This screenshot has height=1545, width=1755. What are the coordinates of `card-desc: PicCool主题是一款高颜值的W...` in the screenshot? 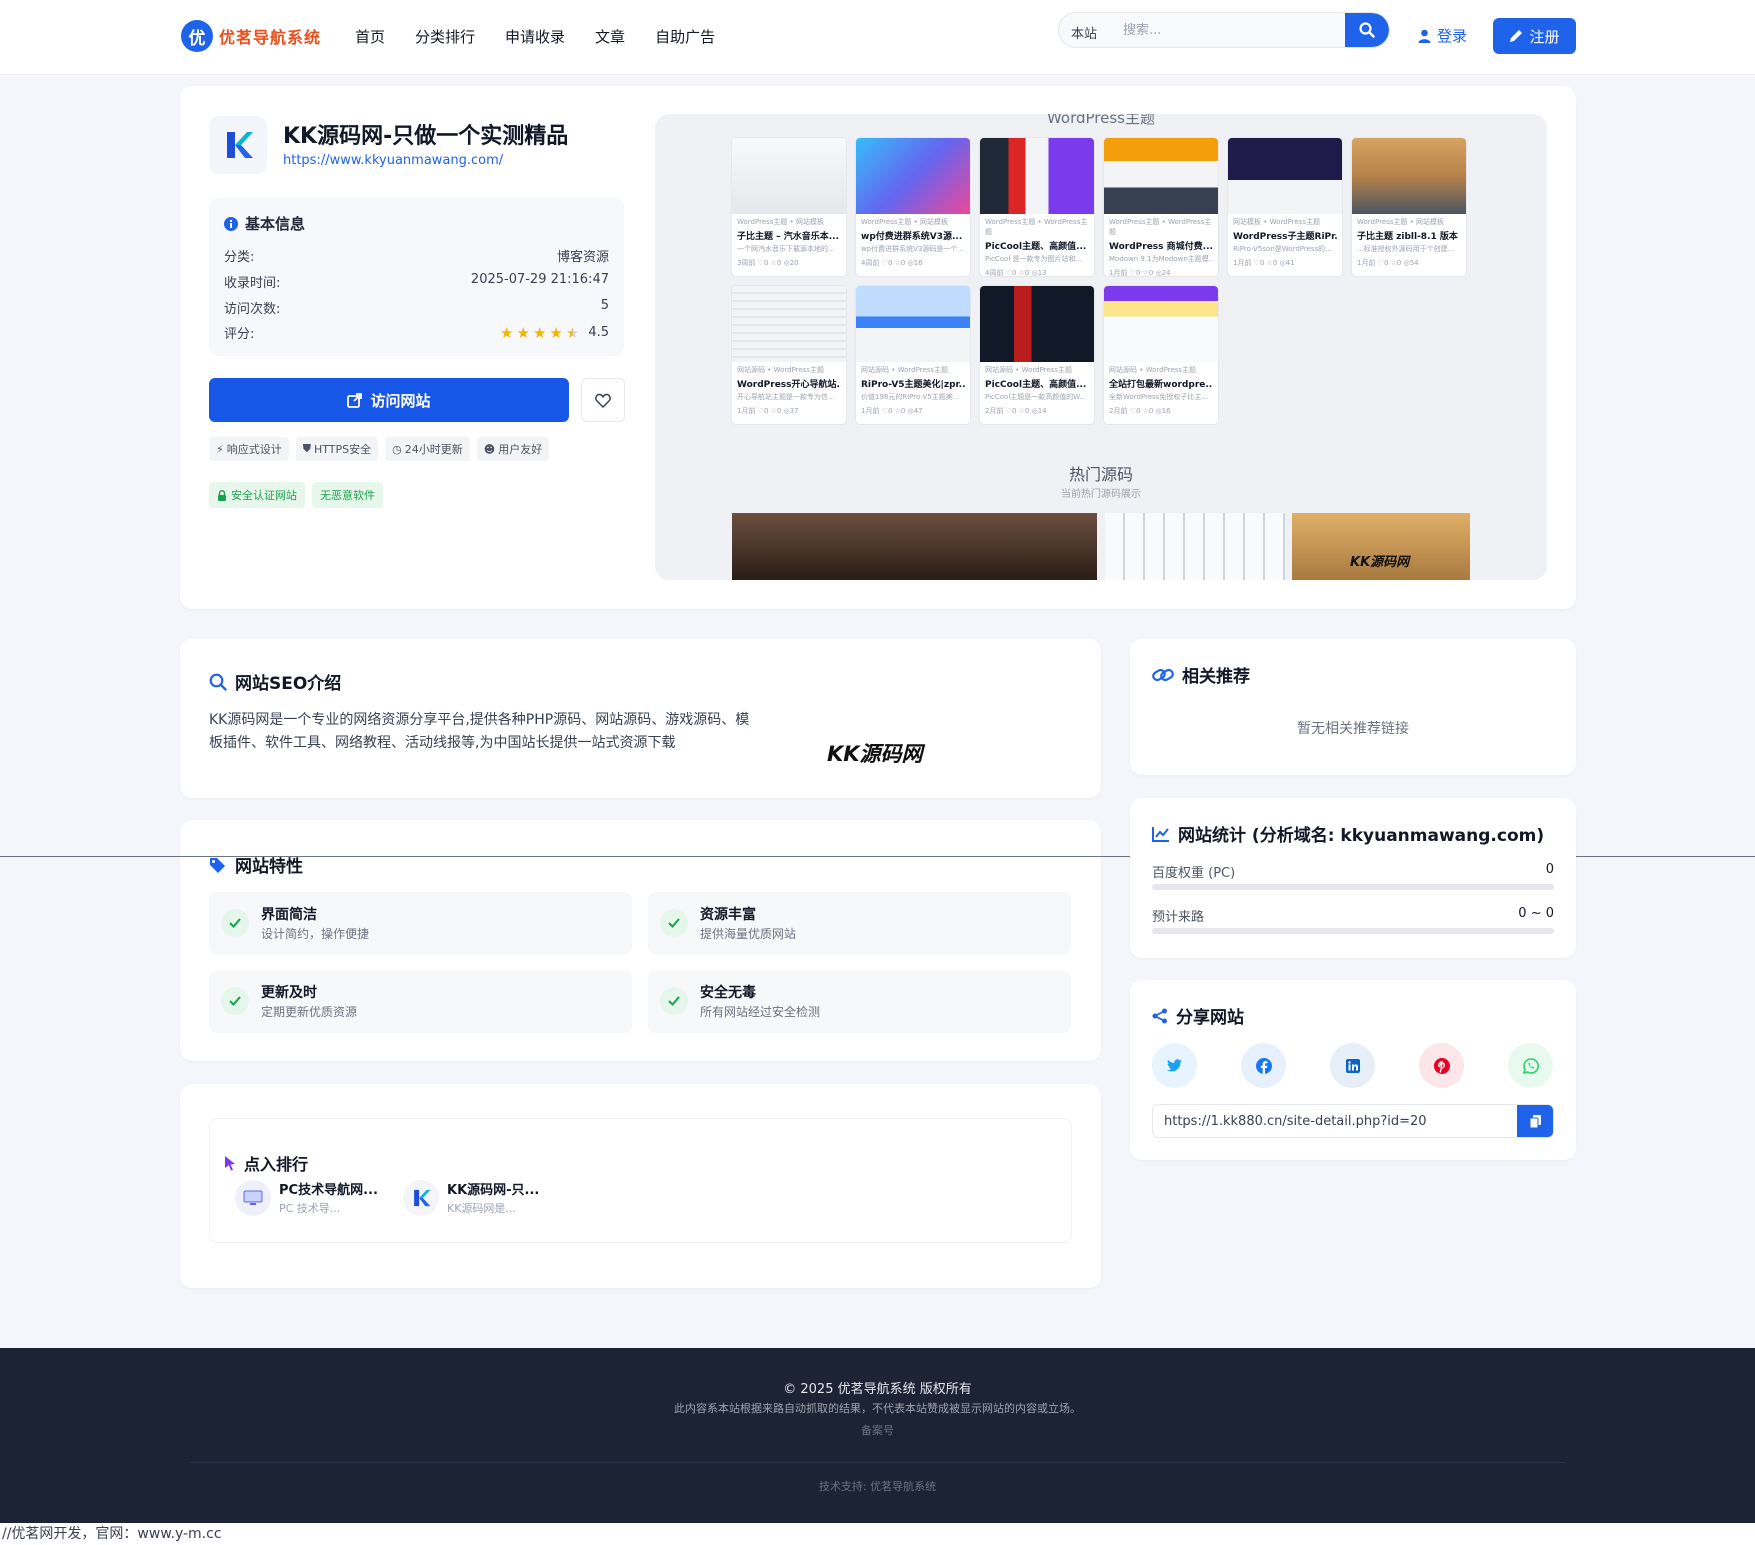 It's located at (1036, 397).